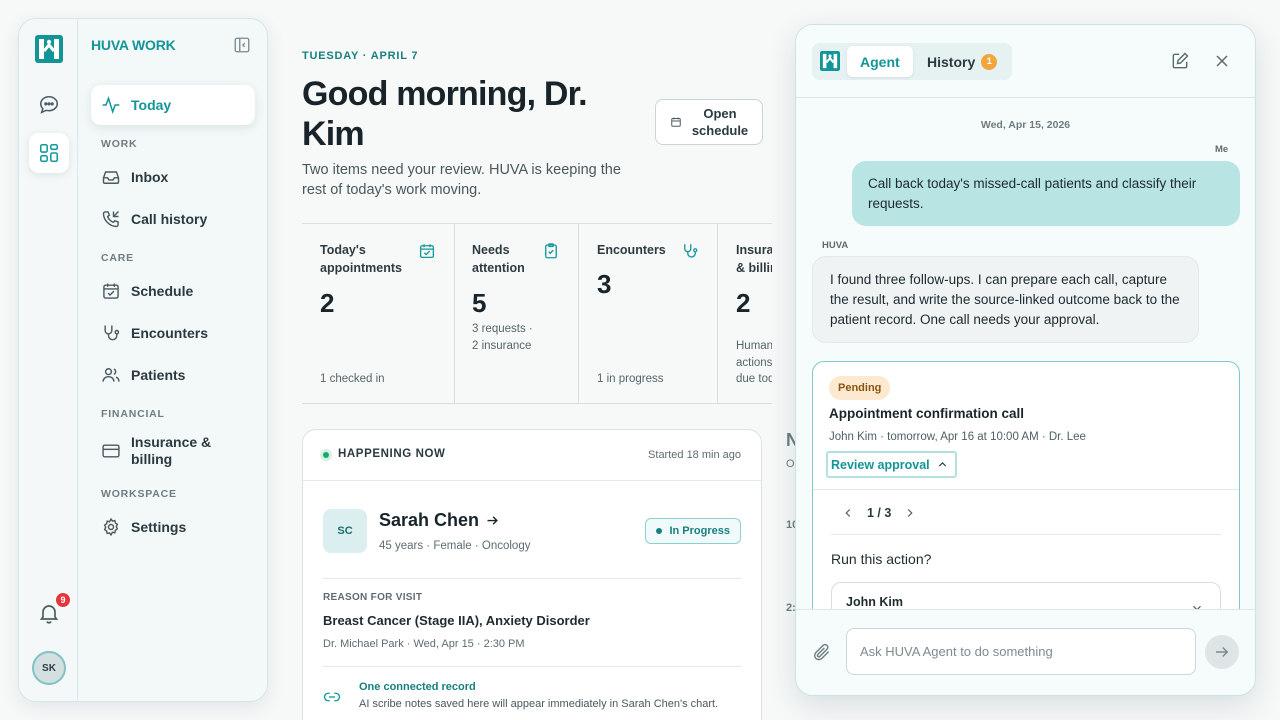 The height and width of the screenshot is (720, 1280). What do you see at coordinates (630, 379) in the screenshot?
I see `stat-note: 1 in progress` at bounding box center [630, 379].